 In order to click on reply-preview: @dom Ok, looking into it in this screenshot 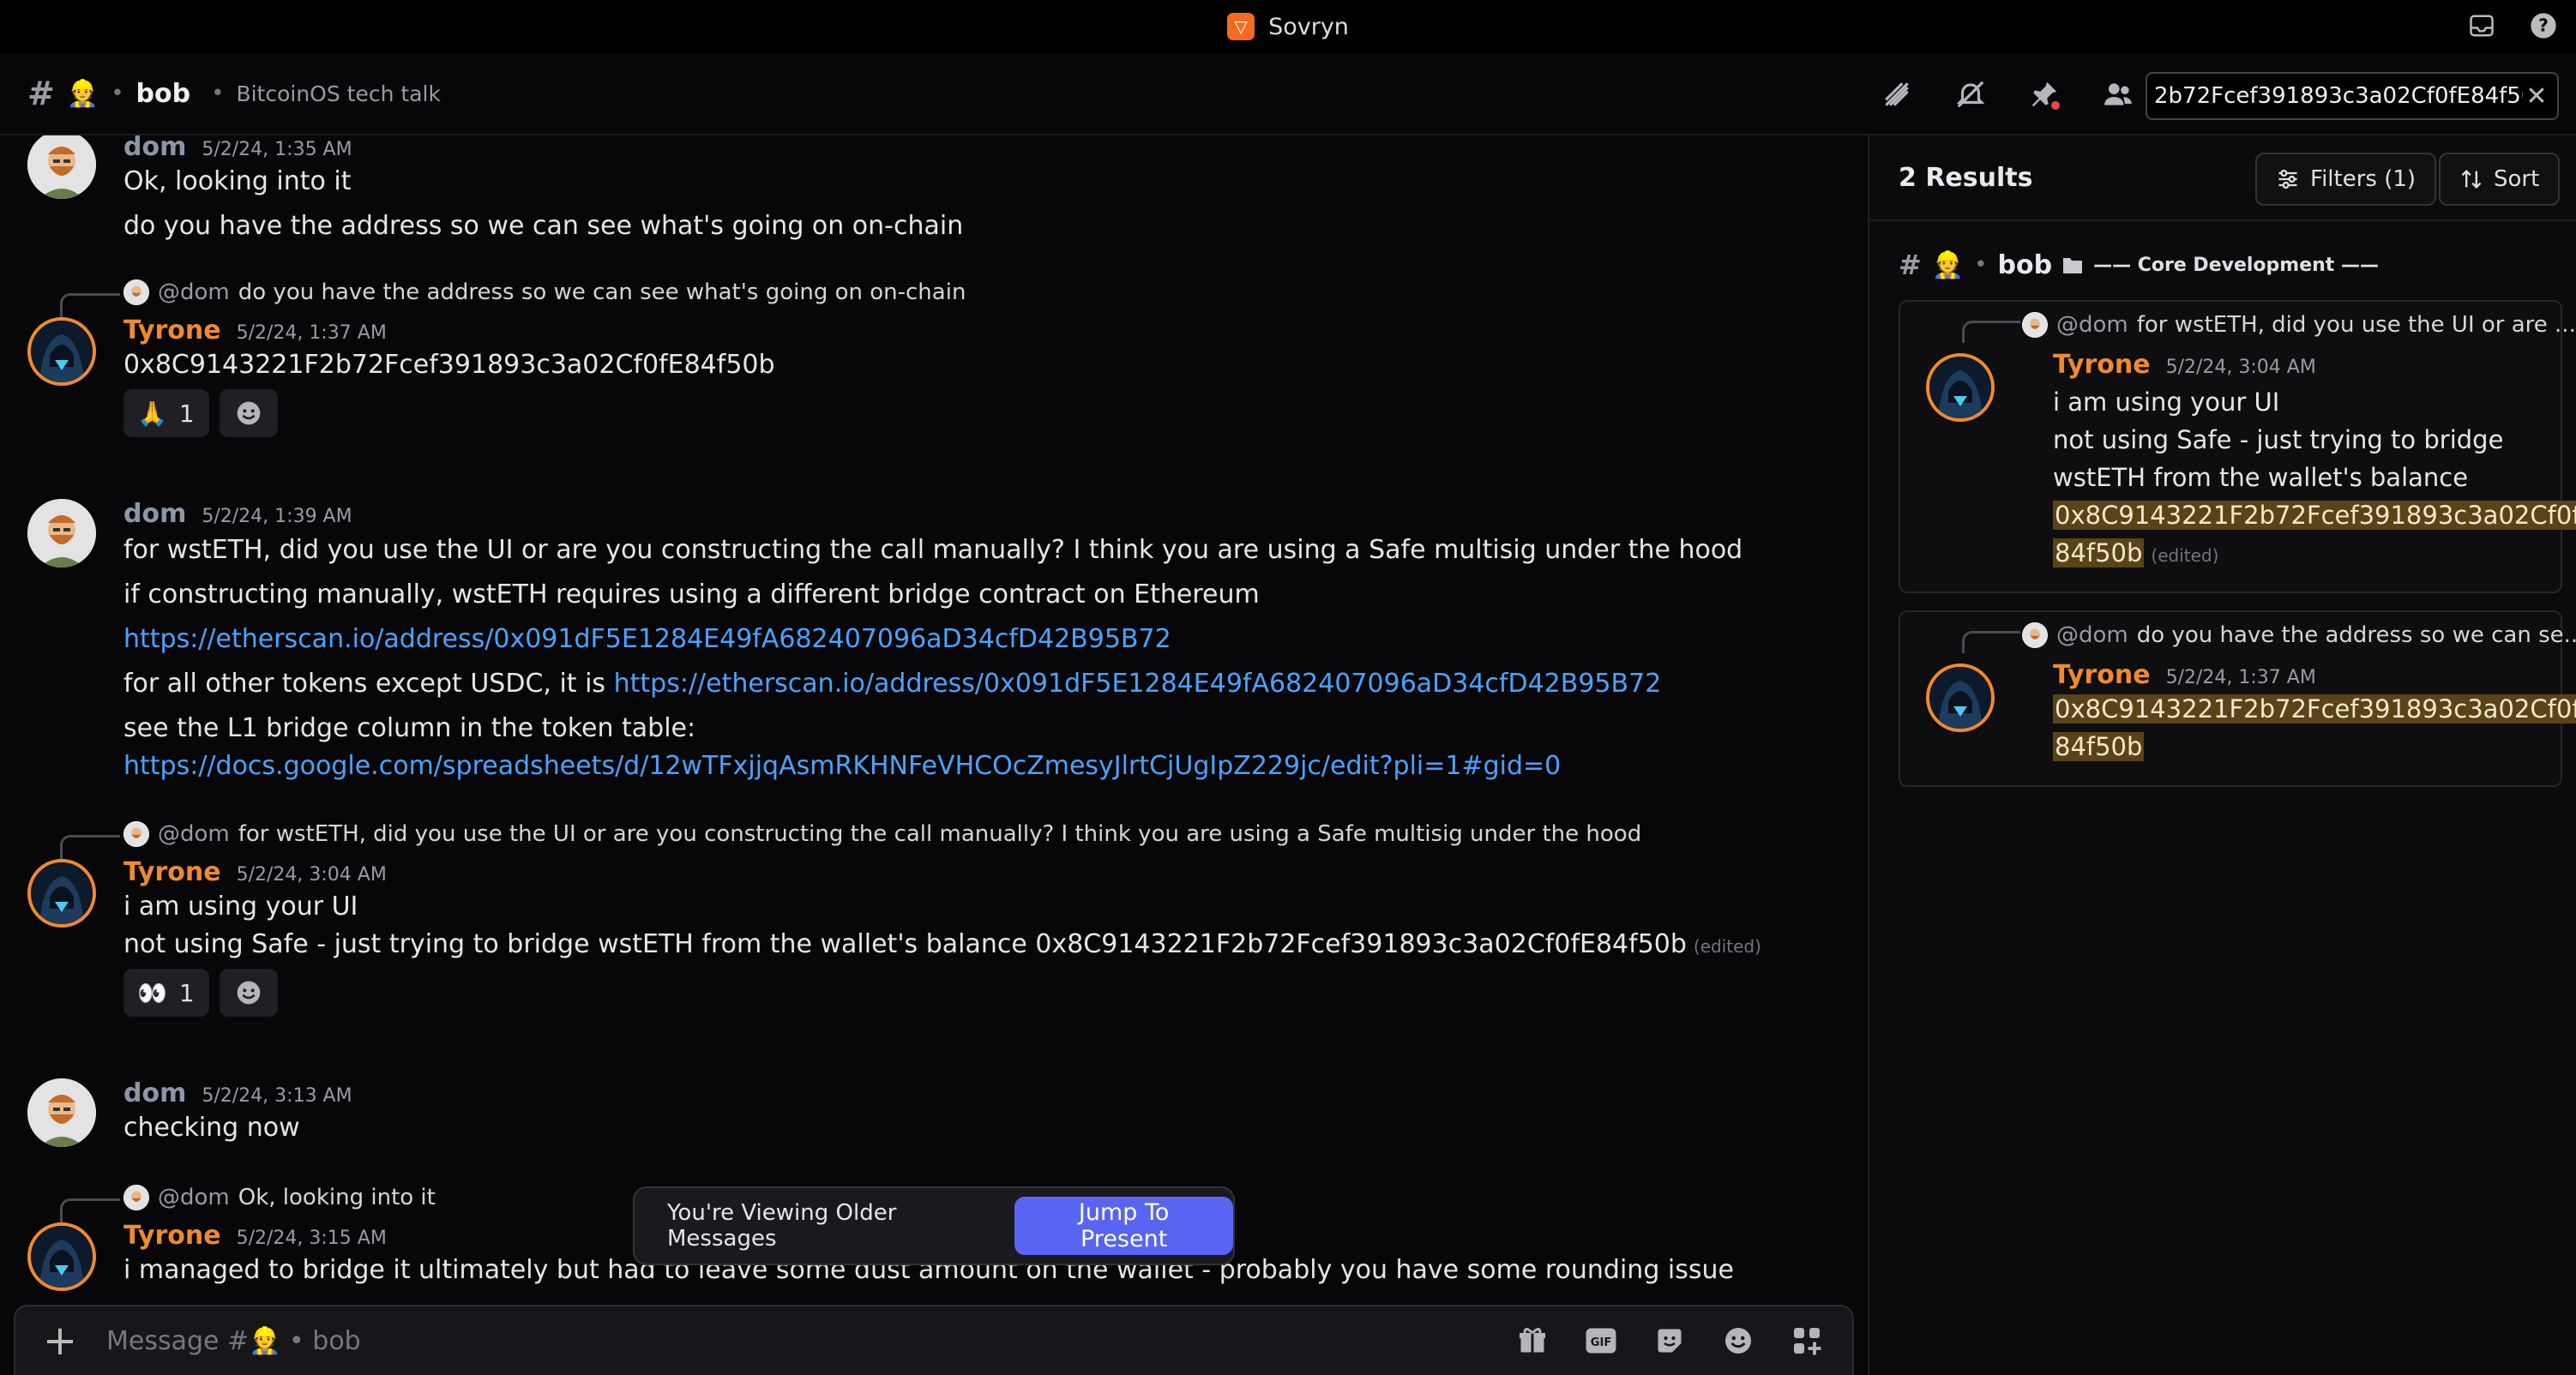, I will do `click(279, 1197)`.